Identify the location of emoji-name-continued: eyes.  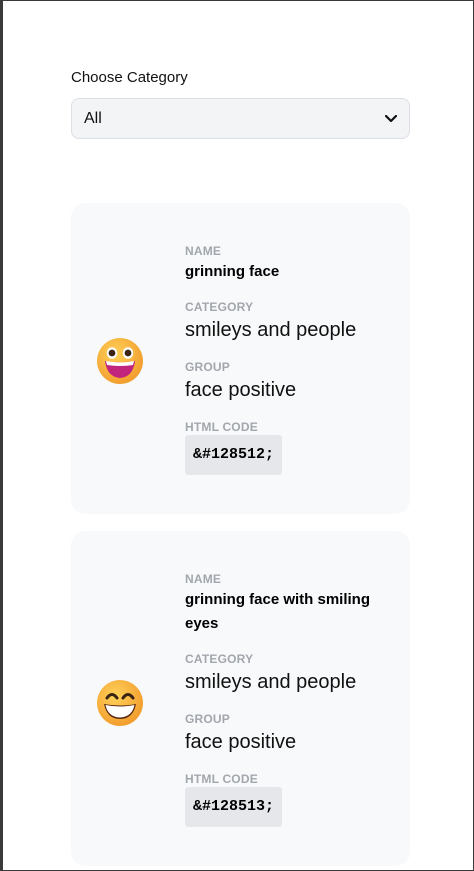
(202, 623).